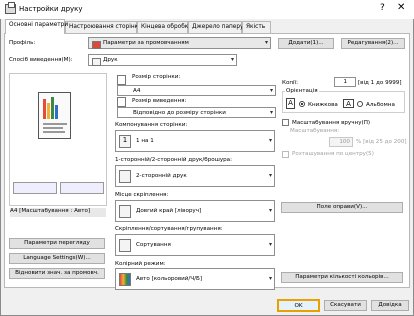 Image resolution: width=414 pixels, height=316 pixels. I want to click on page-size-select: A4 ▾, so click(196, 90).